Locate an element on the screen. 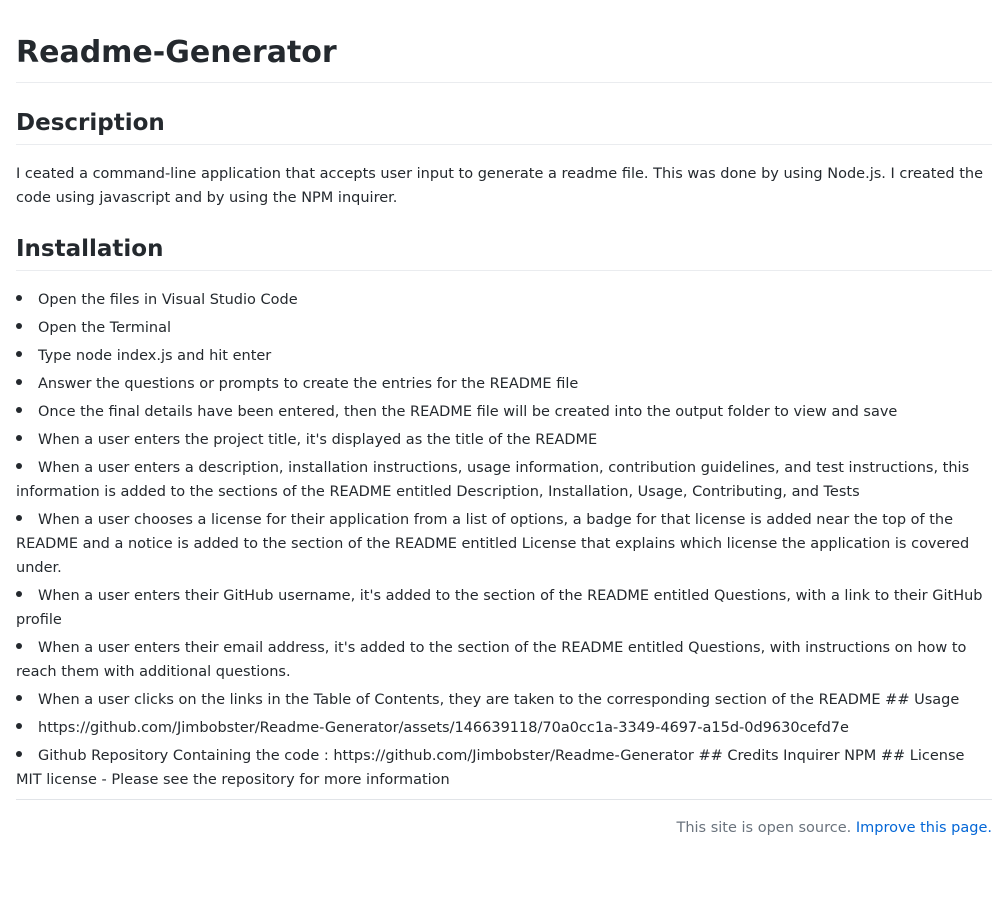 The image size is (1008, 909). list-item: Open the files in Visual Studio Code is located at coordinates (504, 300).